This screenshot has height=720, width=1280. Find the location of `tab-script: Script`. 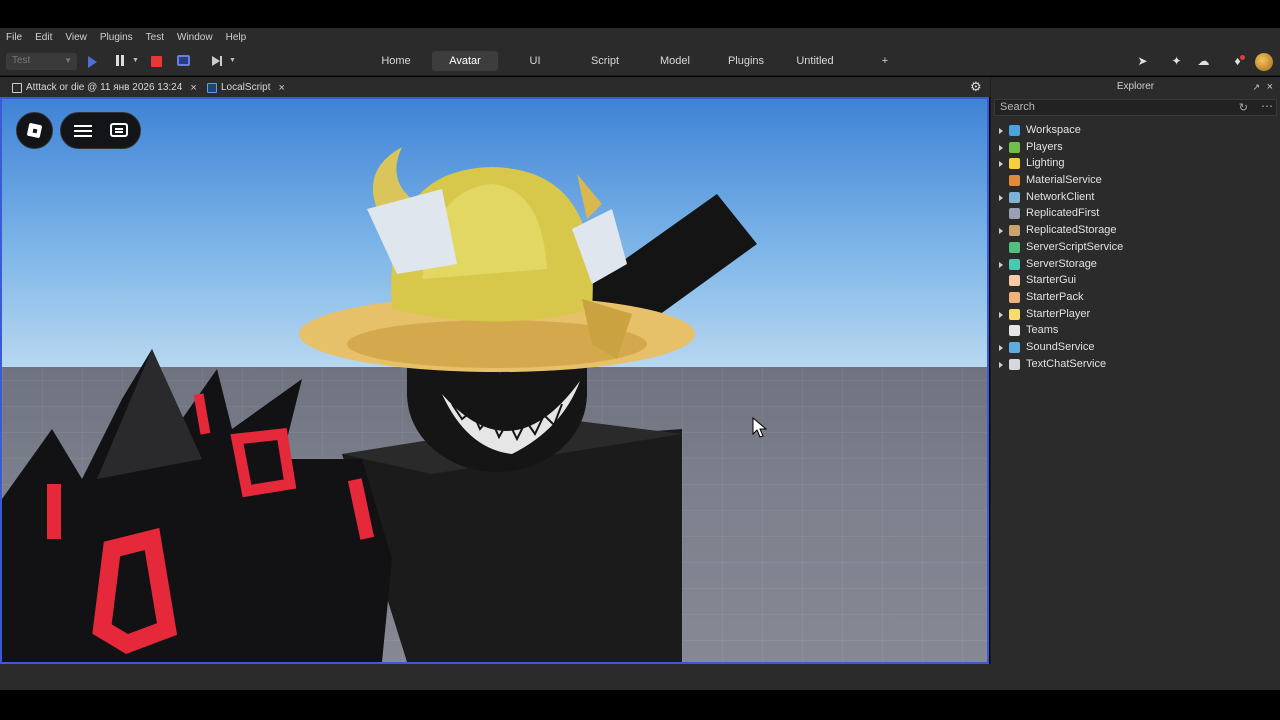

tab-script: Script is located at coordinates (605, 61).